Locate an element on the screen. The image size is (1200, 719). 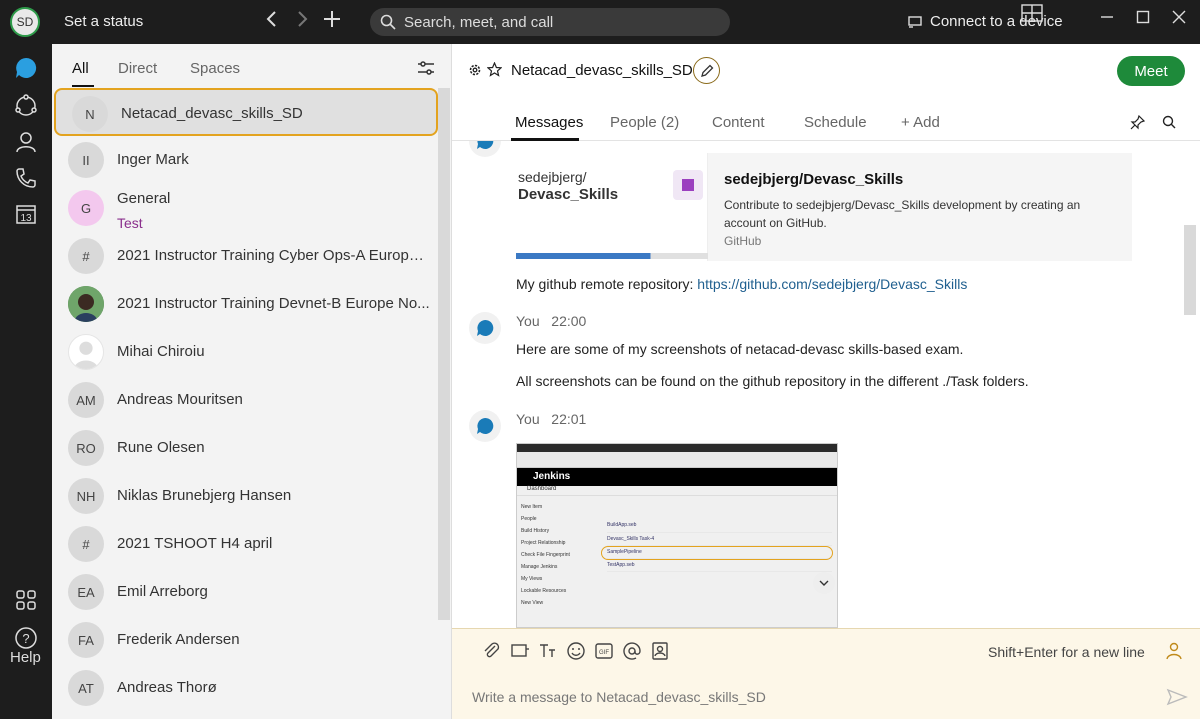
tab-all: All is located at coordinates (80, 68).